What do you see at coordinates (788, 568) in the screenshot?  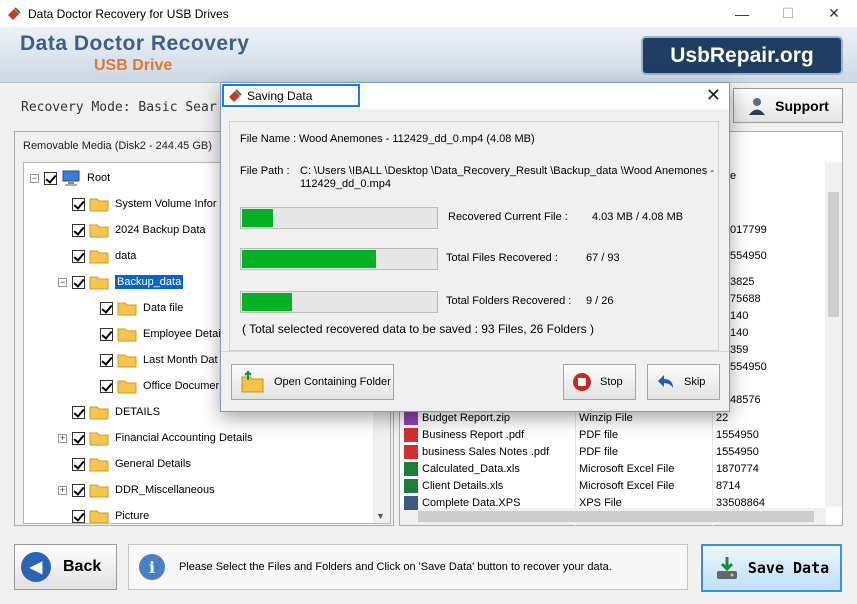 I see `save-data-label: Save Data` at bounding box center [788, 568].